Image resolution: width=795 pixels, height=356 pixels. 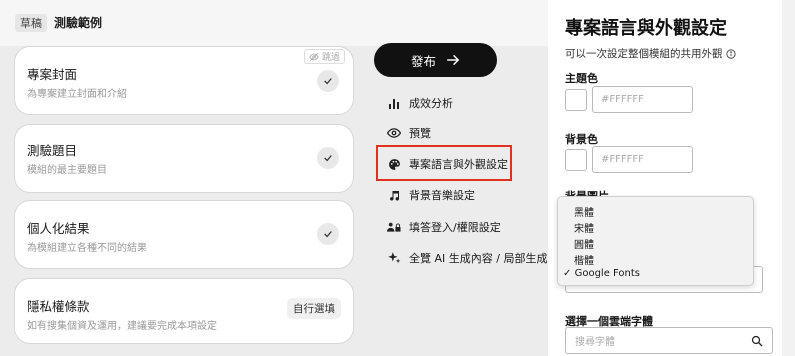 What do you see at coordinates (584, 227) in the screenshot?
I see `dropdown-option: 宋體` at bounding box center [584, 227].